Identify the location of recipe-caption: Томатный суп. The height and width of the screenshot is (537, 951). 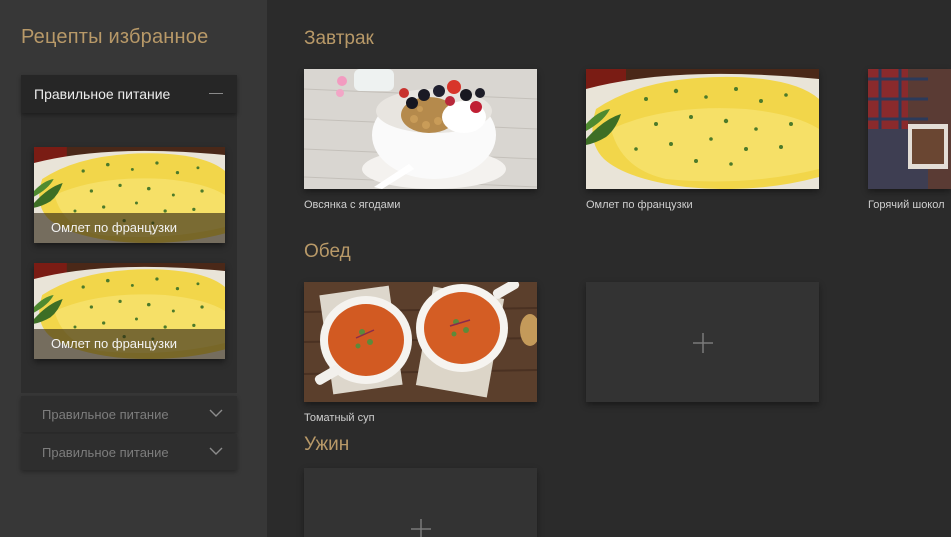
(339, 418).